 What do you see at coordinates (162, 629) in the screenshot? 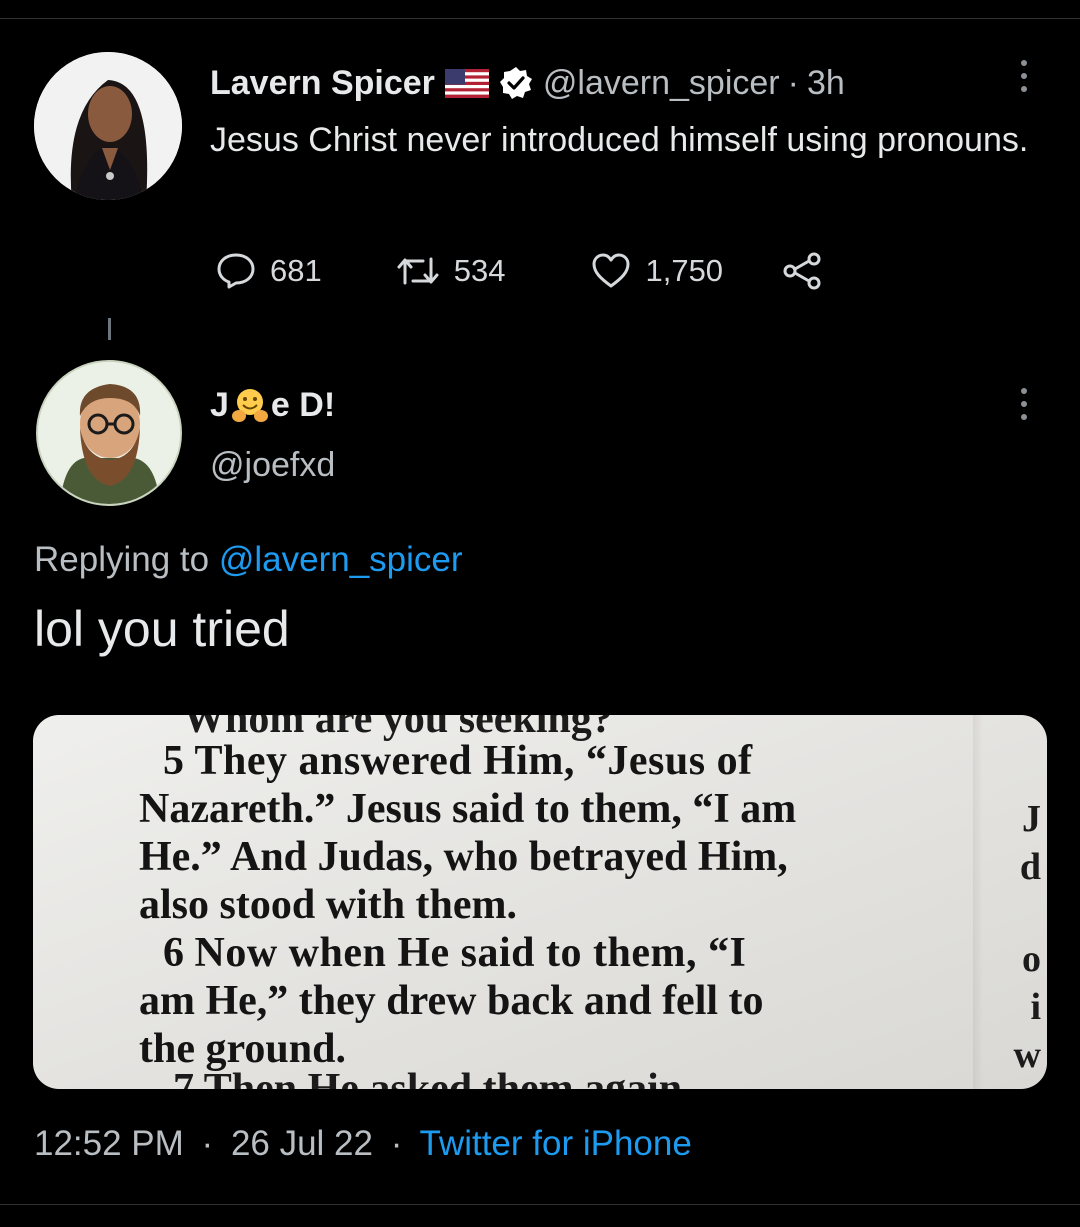
I see `reply-text: lol you tried` at bounding box center [162, 629].